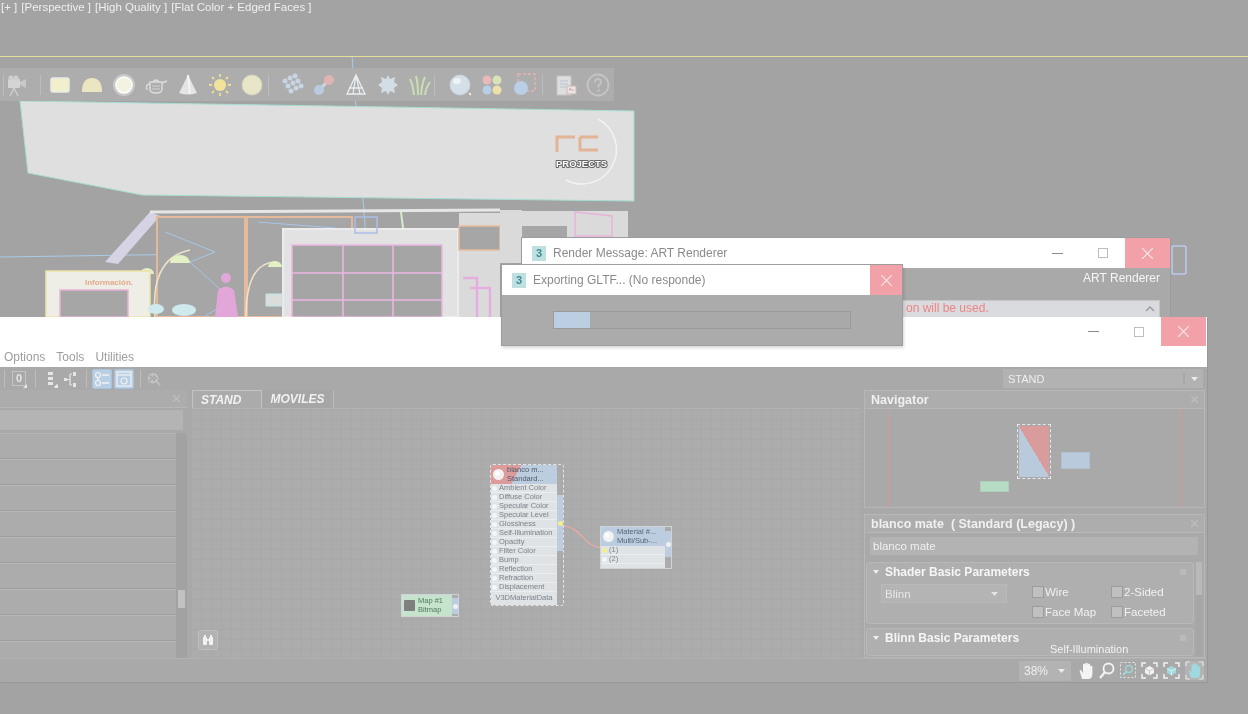 The height and width of the screenshot is (714, 1248). I want to click on scrollbar-track, so click(181, 545).